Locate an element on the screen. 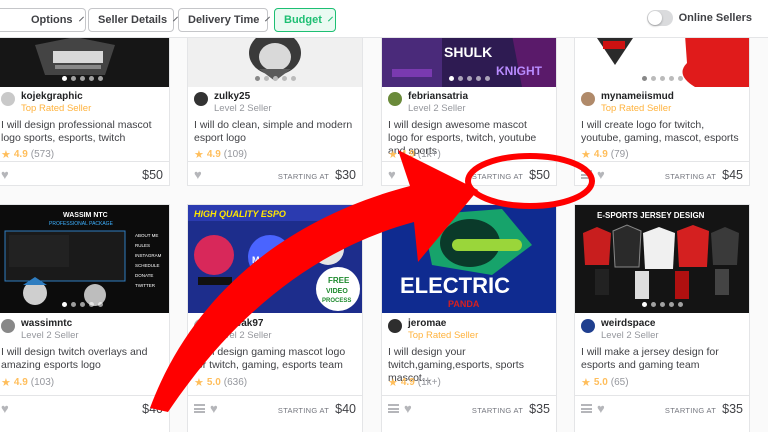 This screenshot has height=432, width=768. gig-price: $40 is located at coordinates (152, 408).